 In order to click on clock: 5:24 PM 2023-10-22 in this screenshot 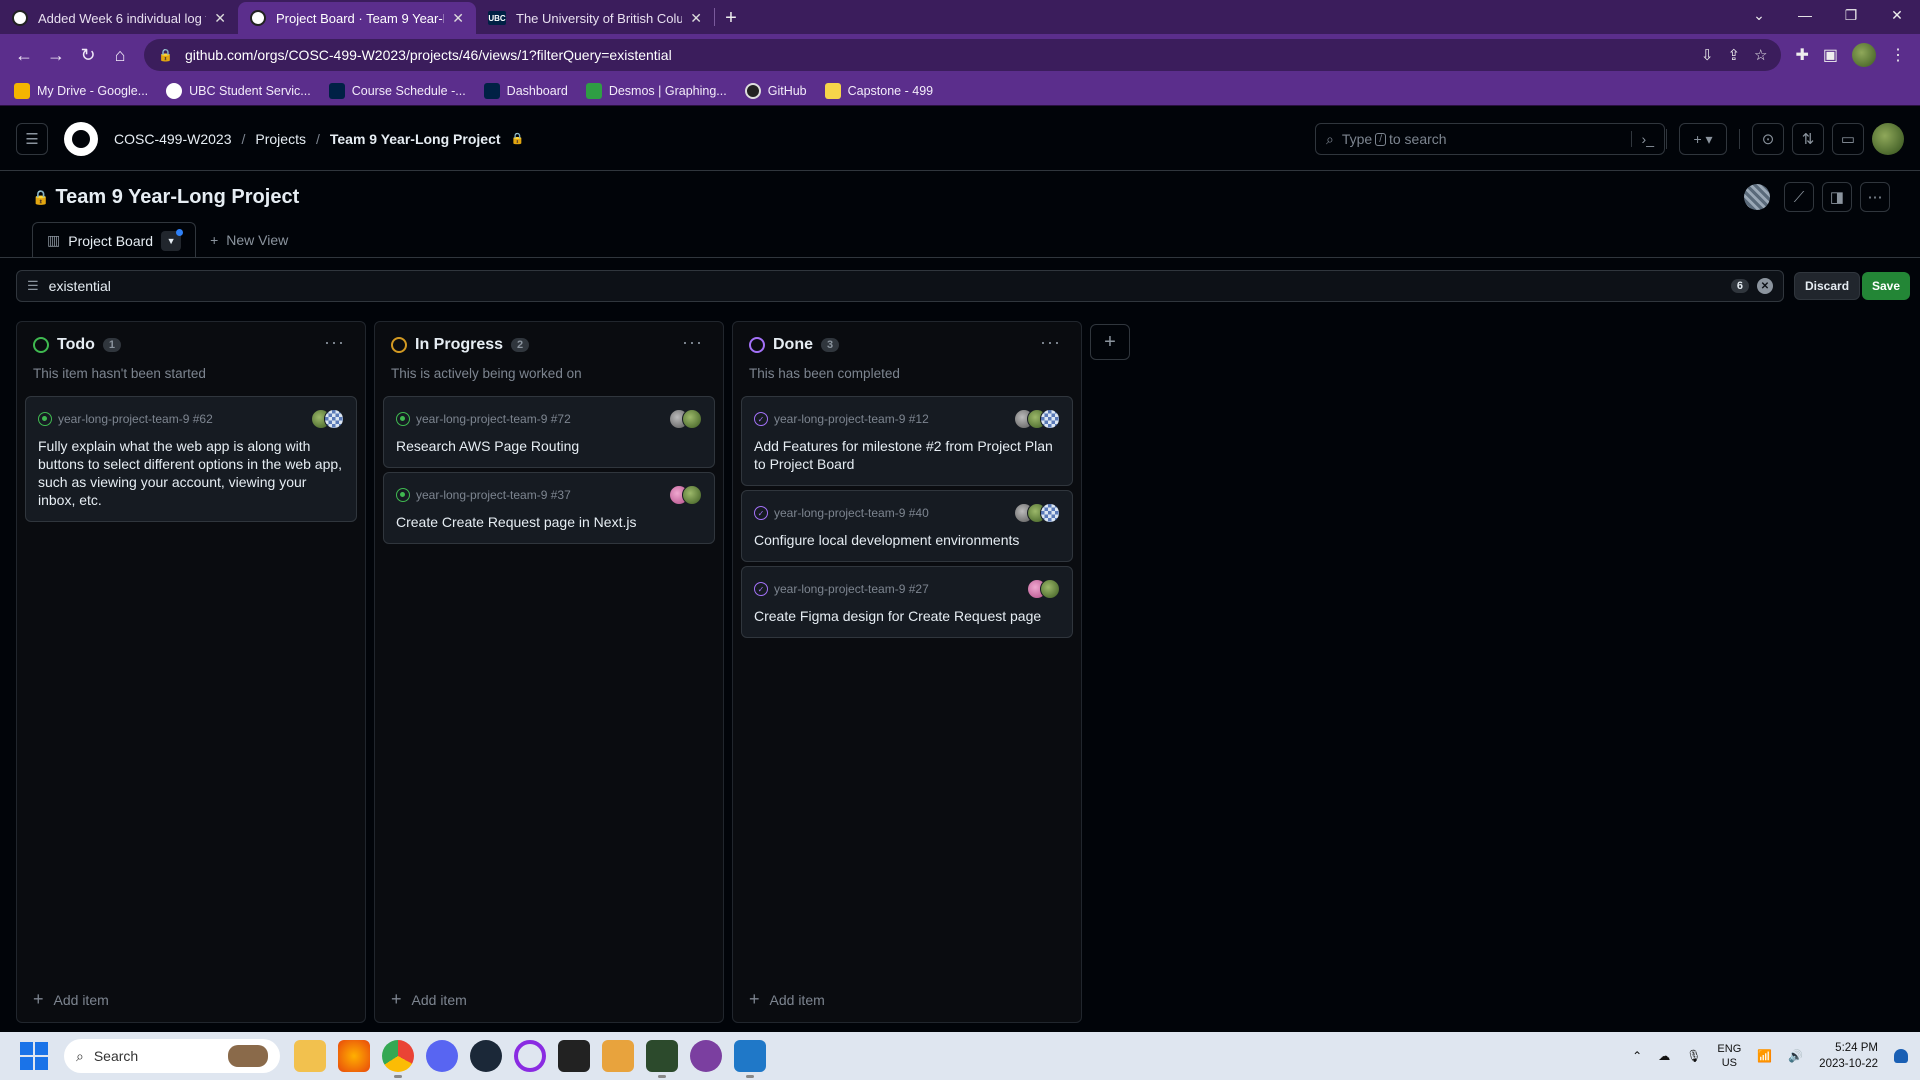, I will do `click(1848, 1056)`.